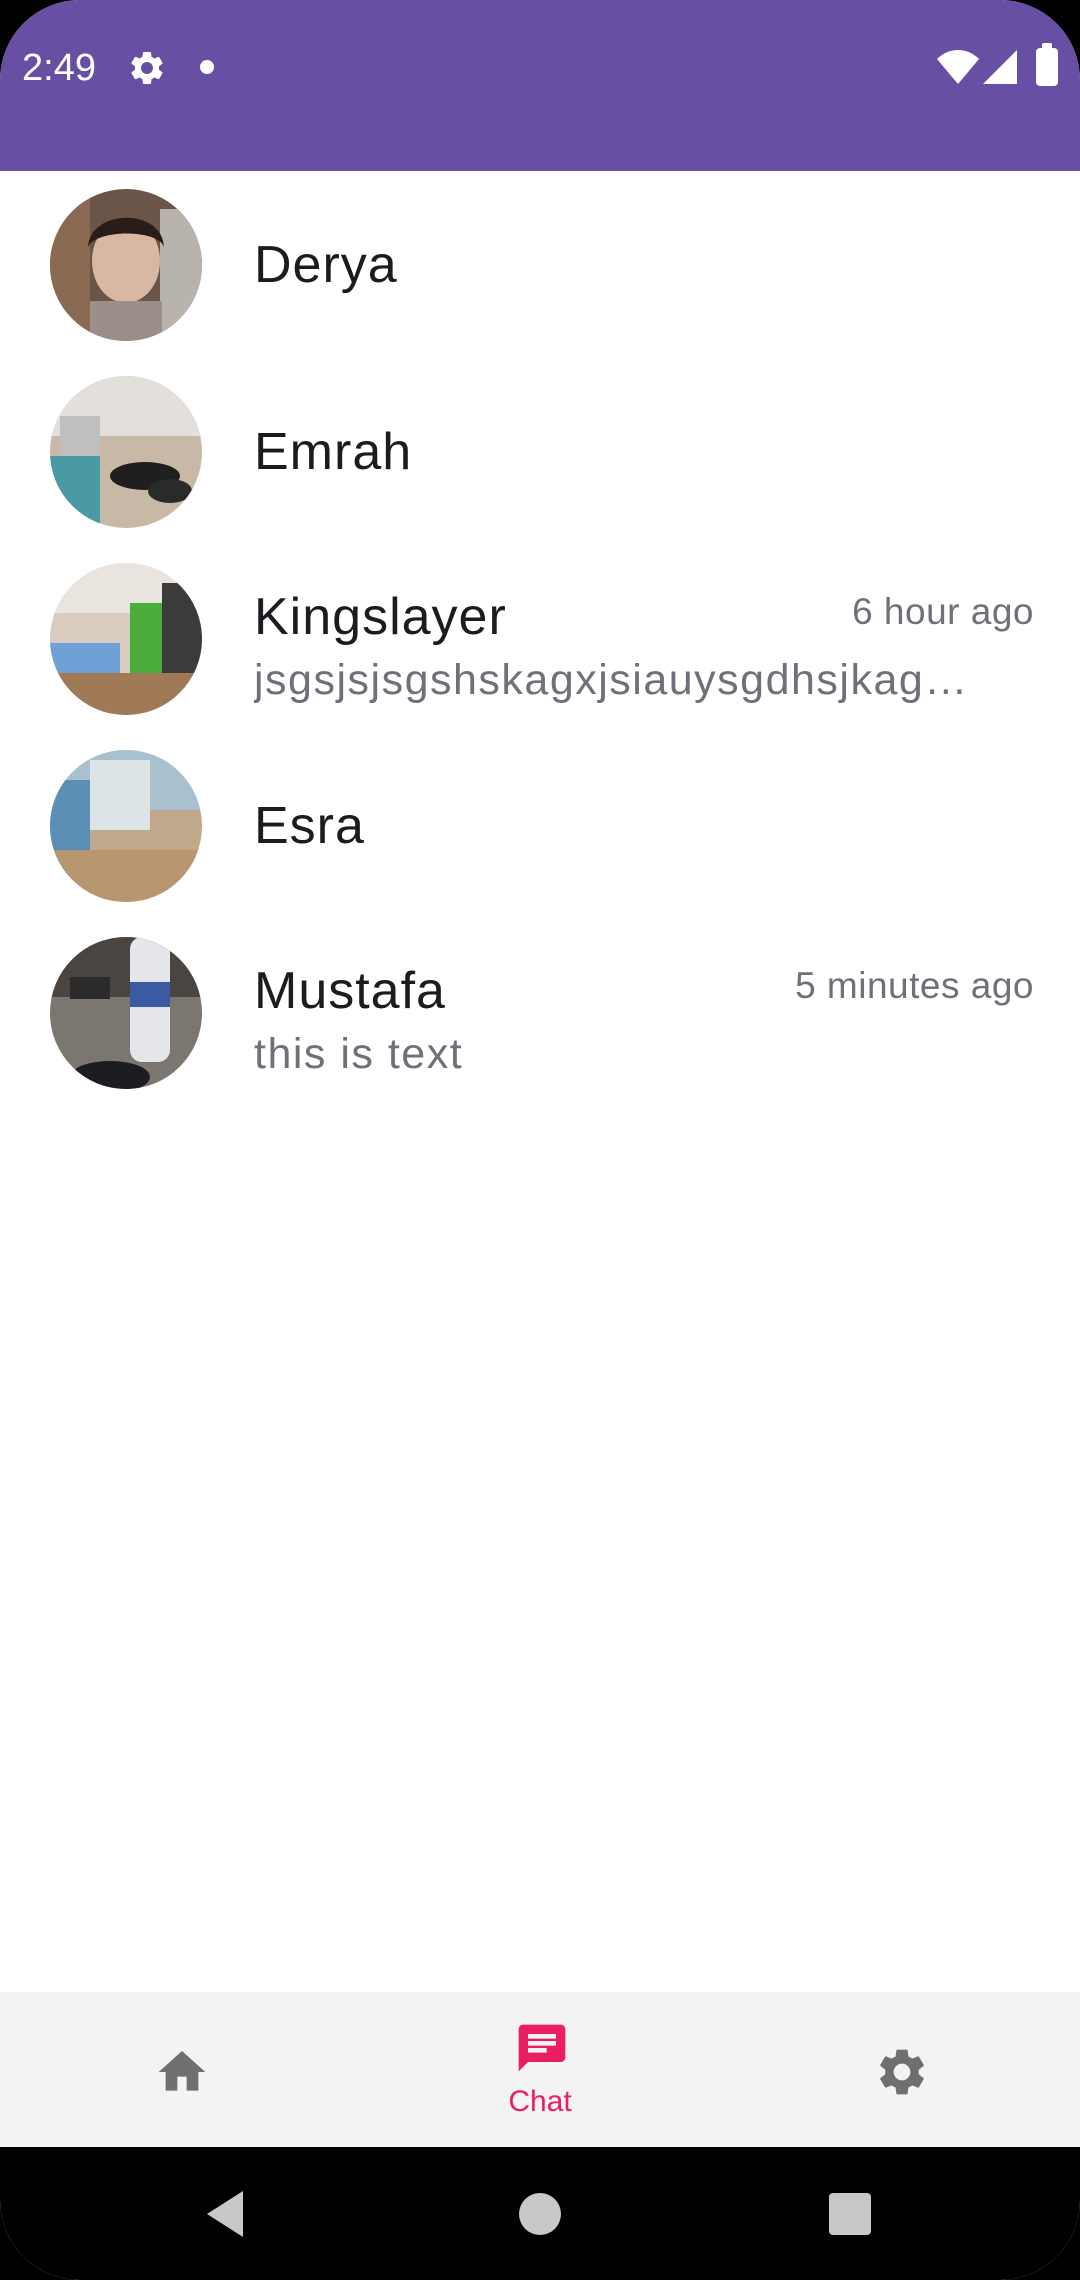 Image resolution: width=1080 pixels, height=2280 pixels. Describe the element at coordinates (540, 825) in the screenshot. I see `chat-list-item: Esra` at that location.